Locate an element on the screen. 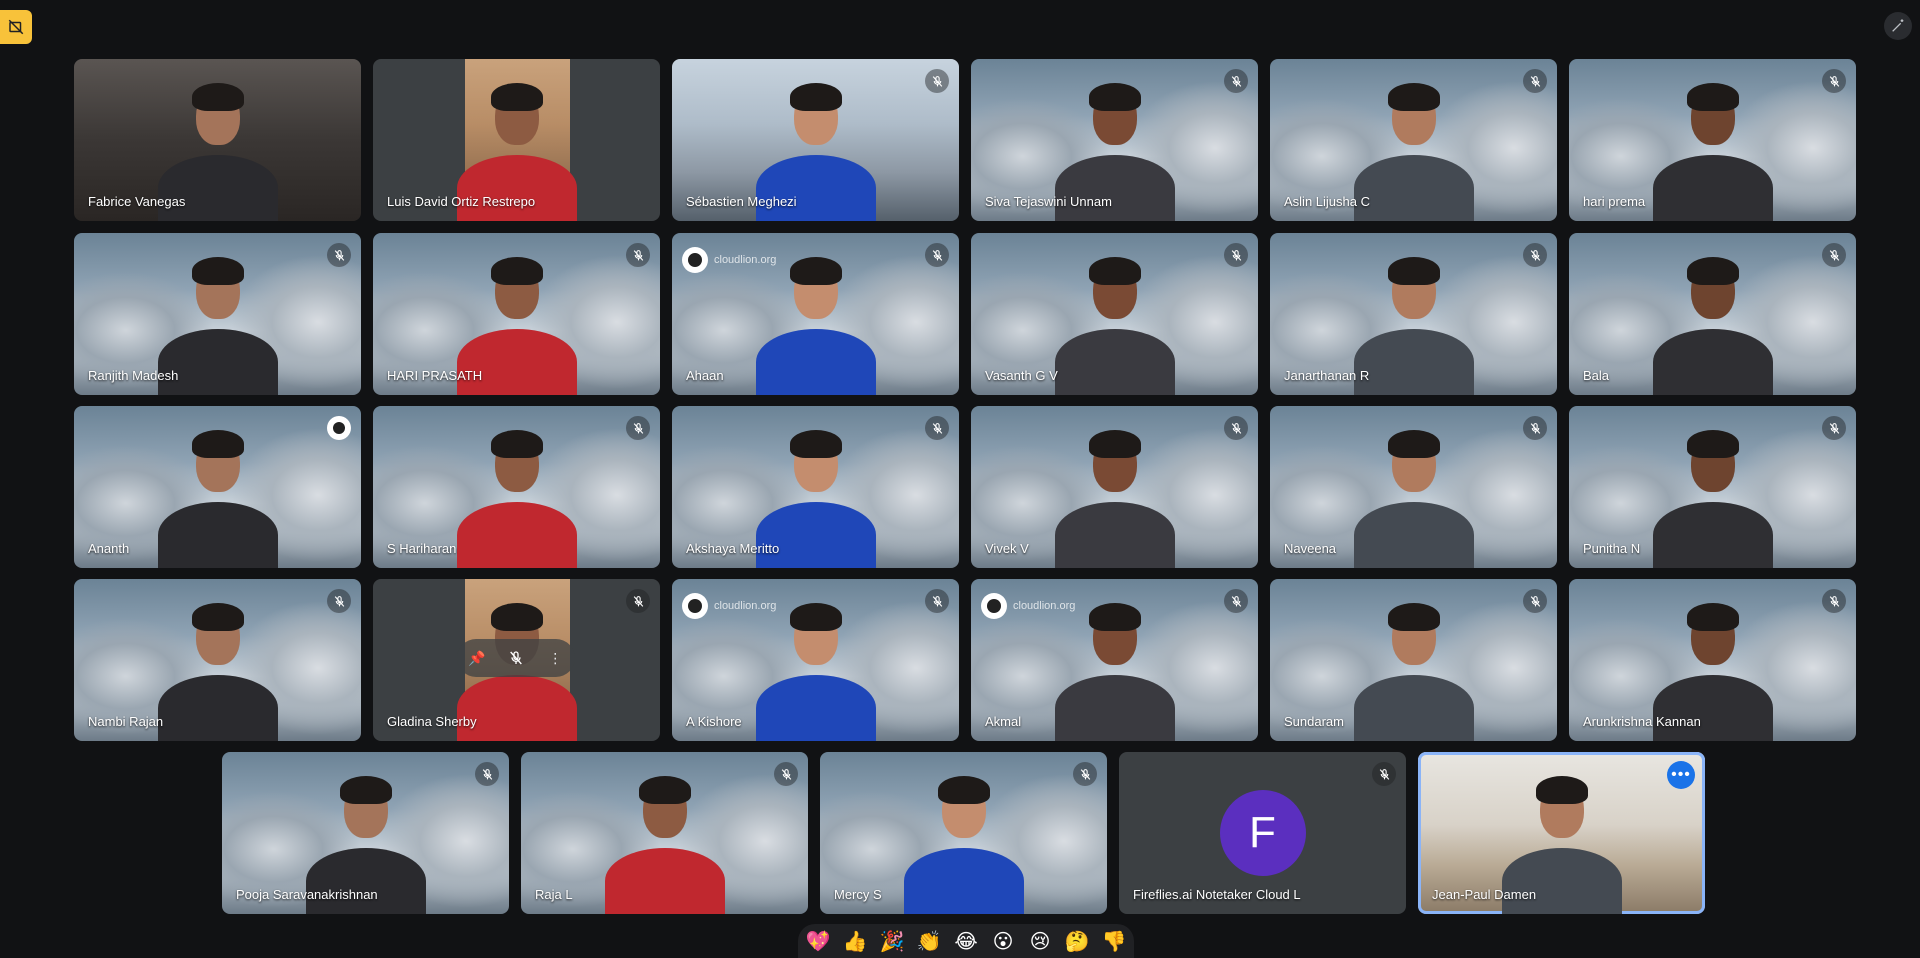 The width and height of the screenshot is (1920, 958). participant-tile: cloudlion.org A Kishore is located at coordinates (815, 660).